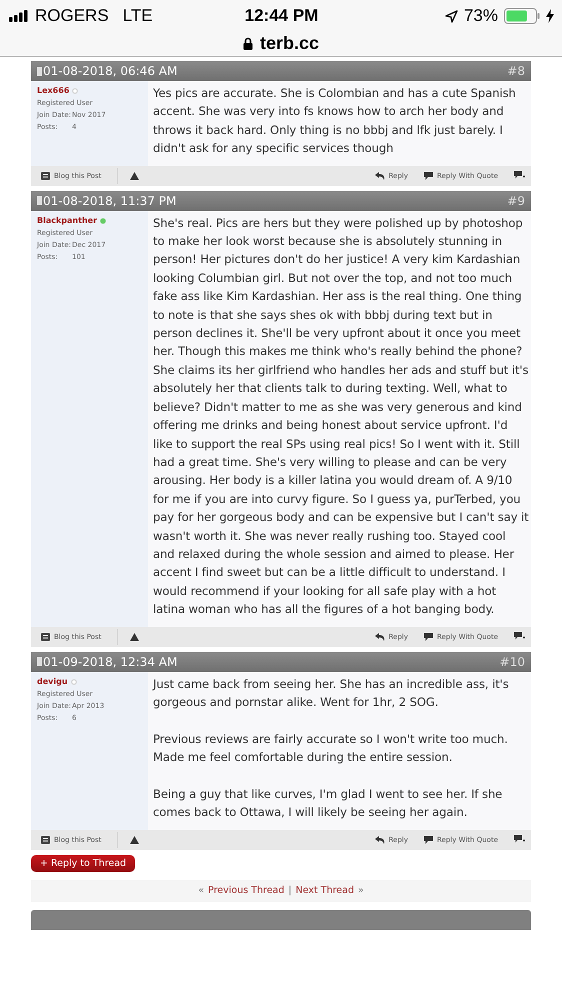 The width and height of the screenshot is (562, 1000). Describe the element at coordinates (325, 890) in the screenshot. I see `next-thread-link: Next Thread` at that location.